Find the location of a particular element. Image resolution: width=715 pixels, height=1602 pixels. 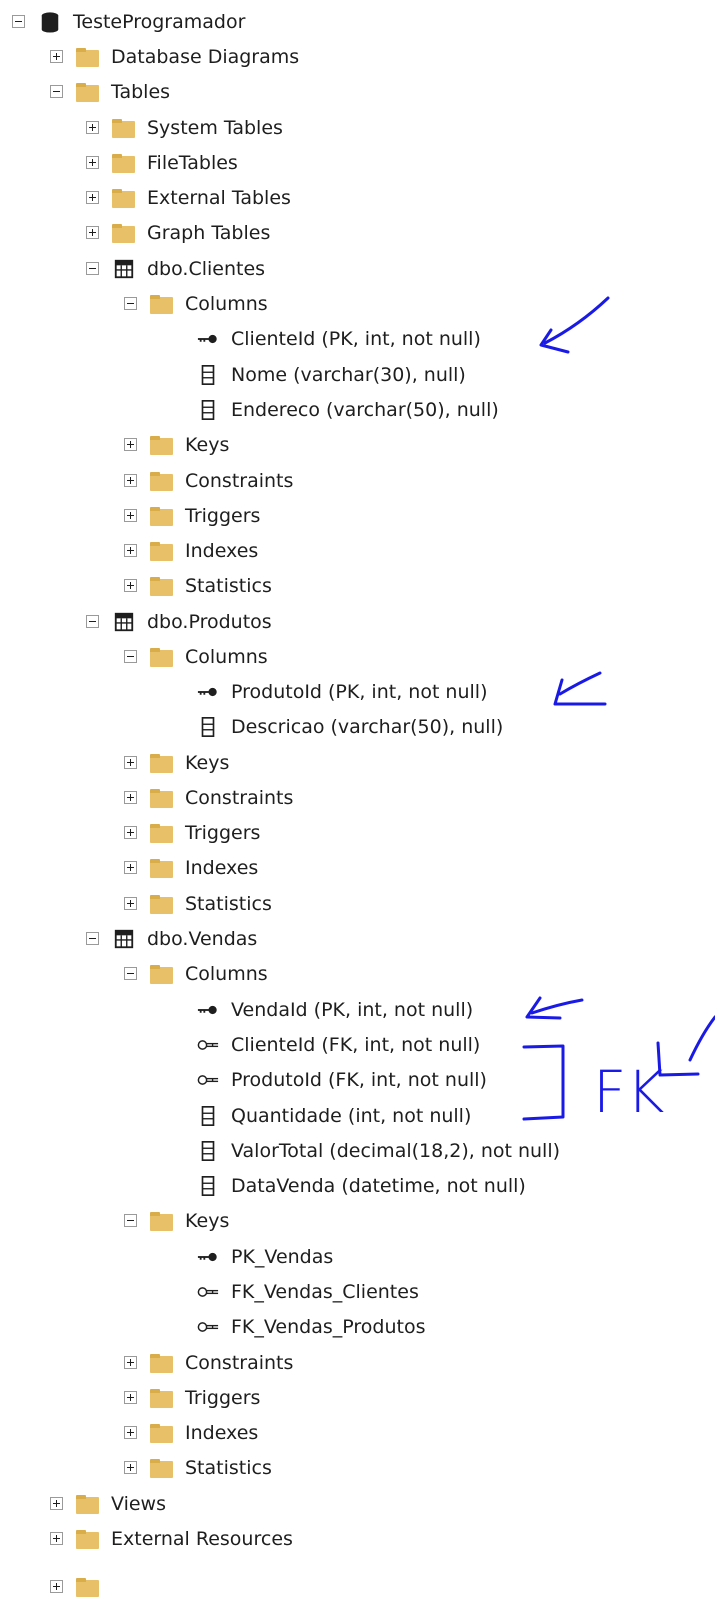

column-label: ValorTotal (decimal(18,2), not null) is located at coordinates (396, 1151).